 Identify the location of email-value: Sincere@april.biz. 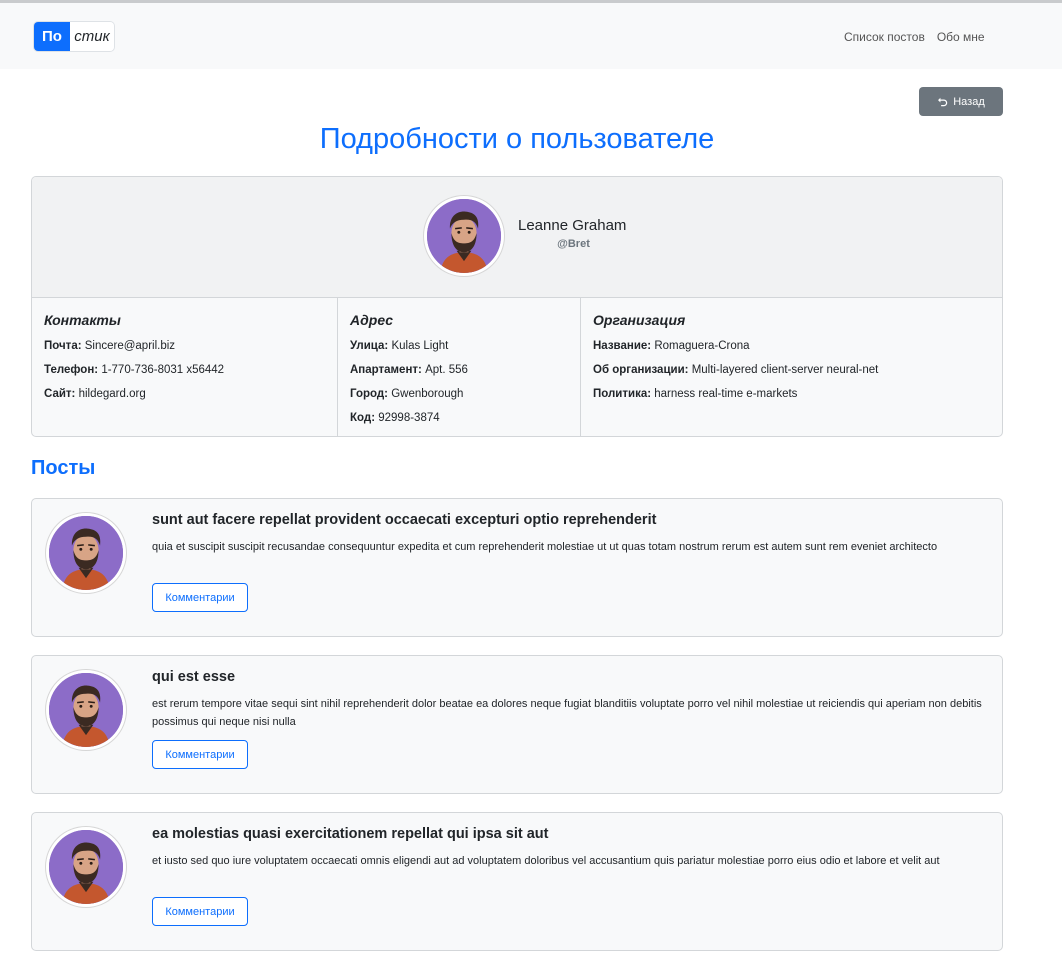
(130, 346).